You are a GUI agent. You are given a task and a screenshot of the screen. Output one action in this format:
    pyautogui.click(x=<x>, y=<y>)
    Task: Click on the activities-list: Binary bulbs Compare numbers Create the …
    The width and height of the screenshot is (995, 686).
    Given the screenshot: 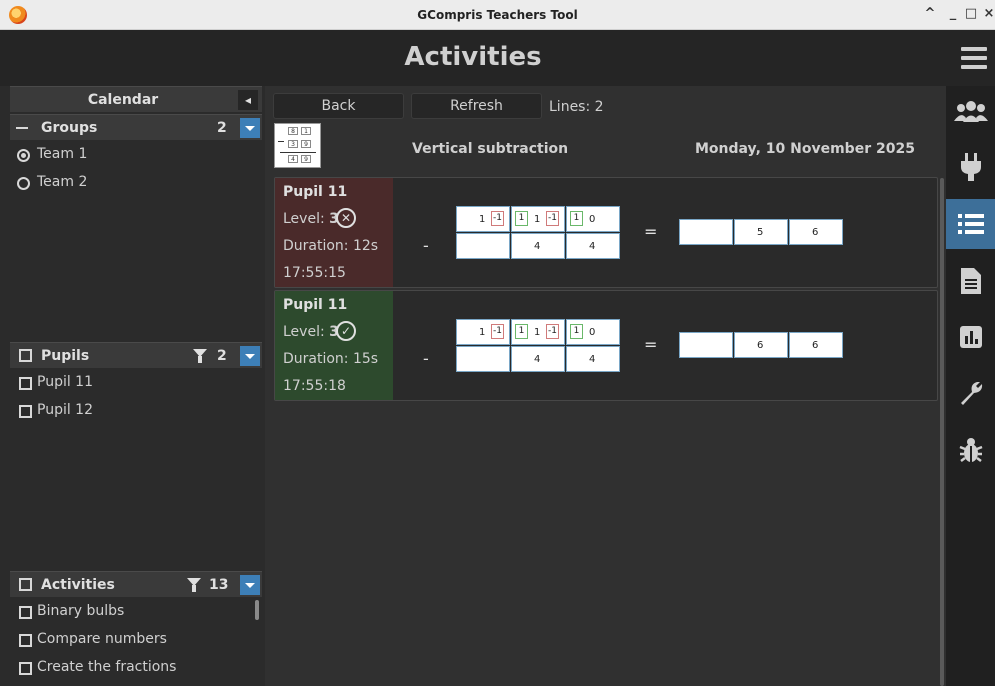 What is the action you would take?
    pyautogui.click(x=136, y=642)
    